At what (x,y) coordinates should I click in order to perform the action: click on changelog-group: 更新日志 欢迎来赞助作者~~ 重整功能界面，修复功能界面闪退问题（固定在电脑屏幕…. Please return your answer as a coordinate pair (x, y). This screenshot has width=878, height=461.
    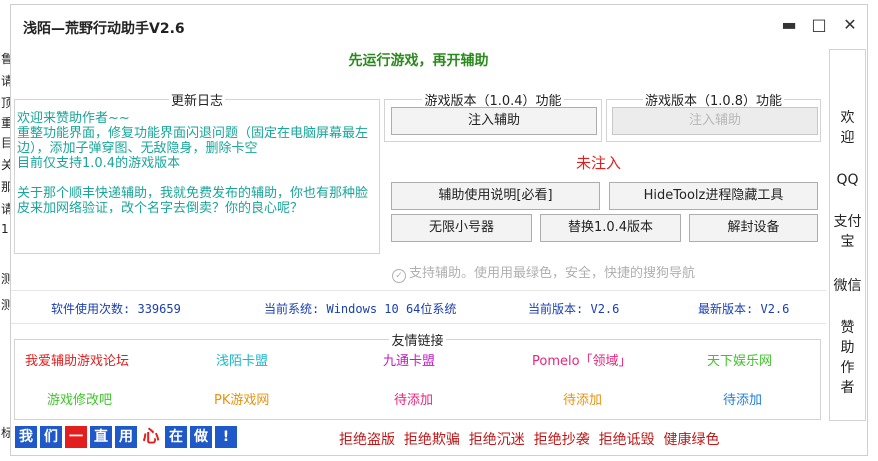
    Looking at the image, I should click on (197, 172).